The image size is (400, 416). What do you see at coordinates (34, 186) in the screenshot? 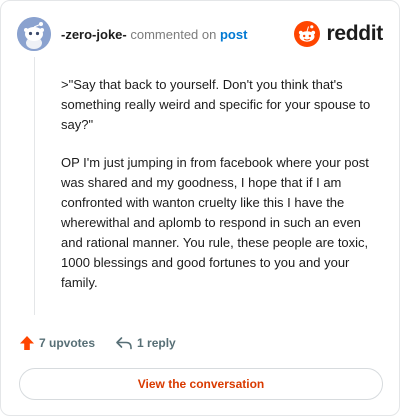
I see `thread-line` at bounding box center [34, 186].